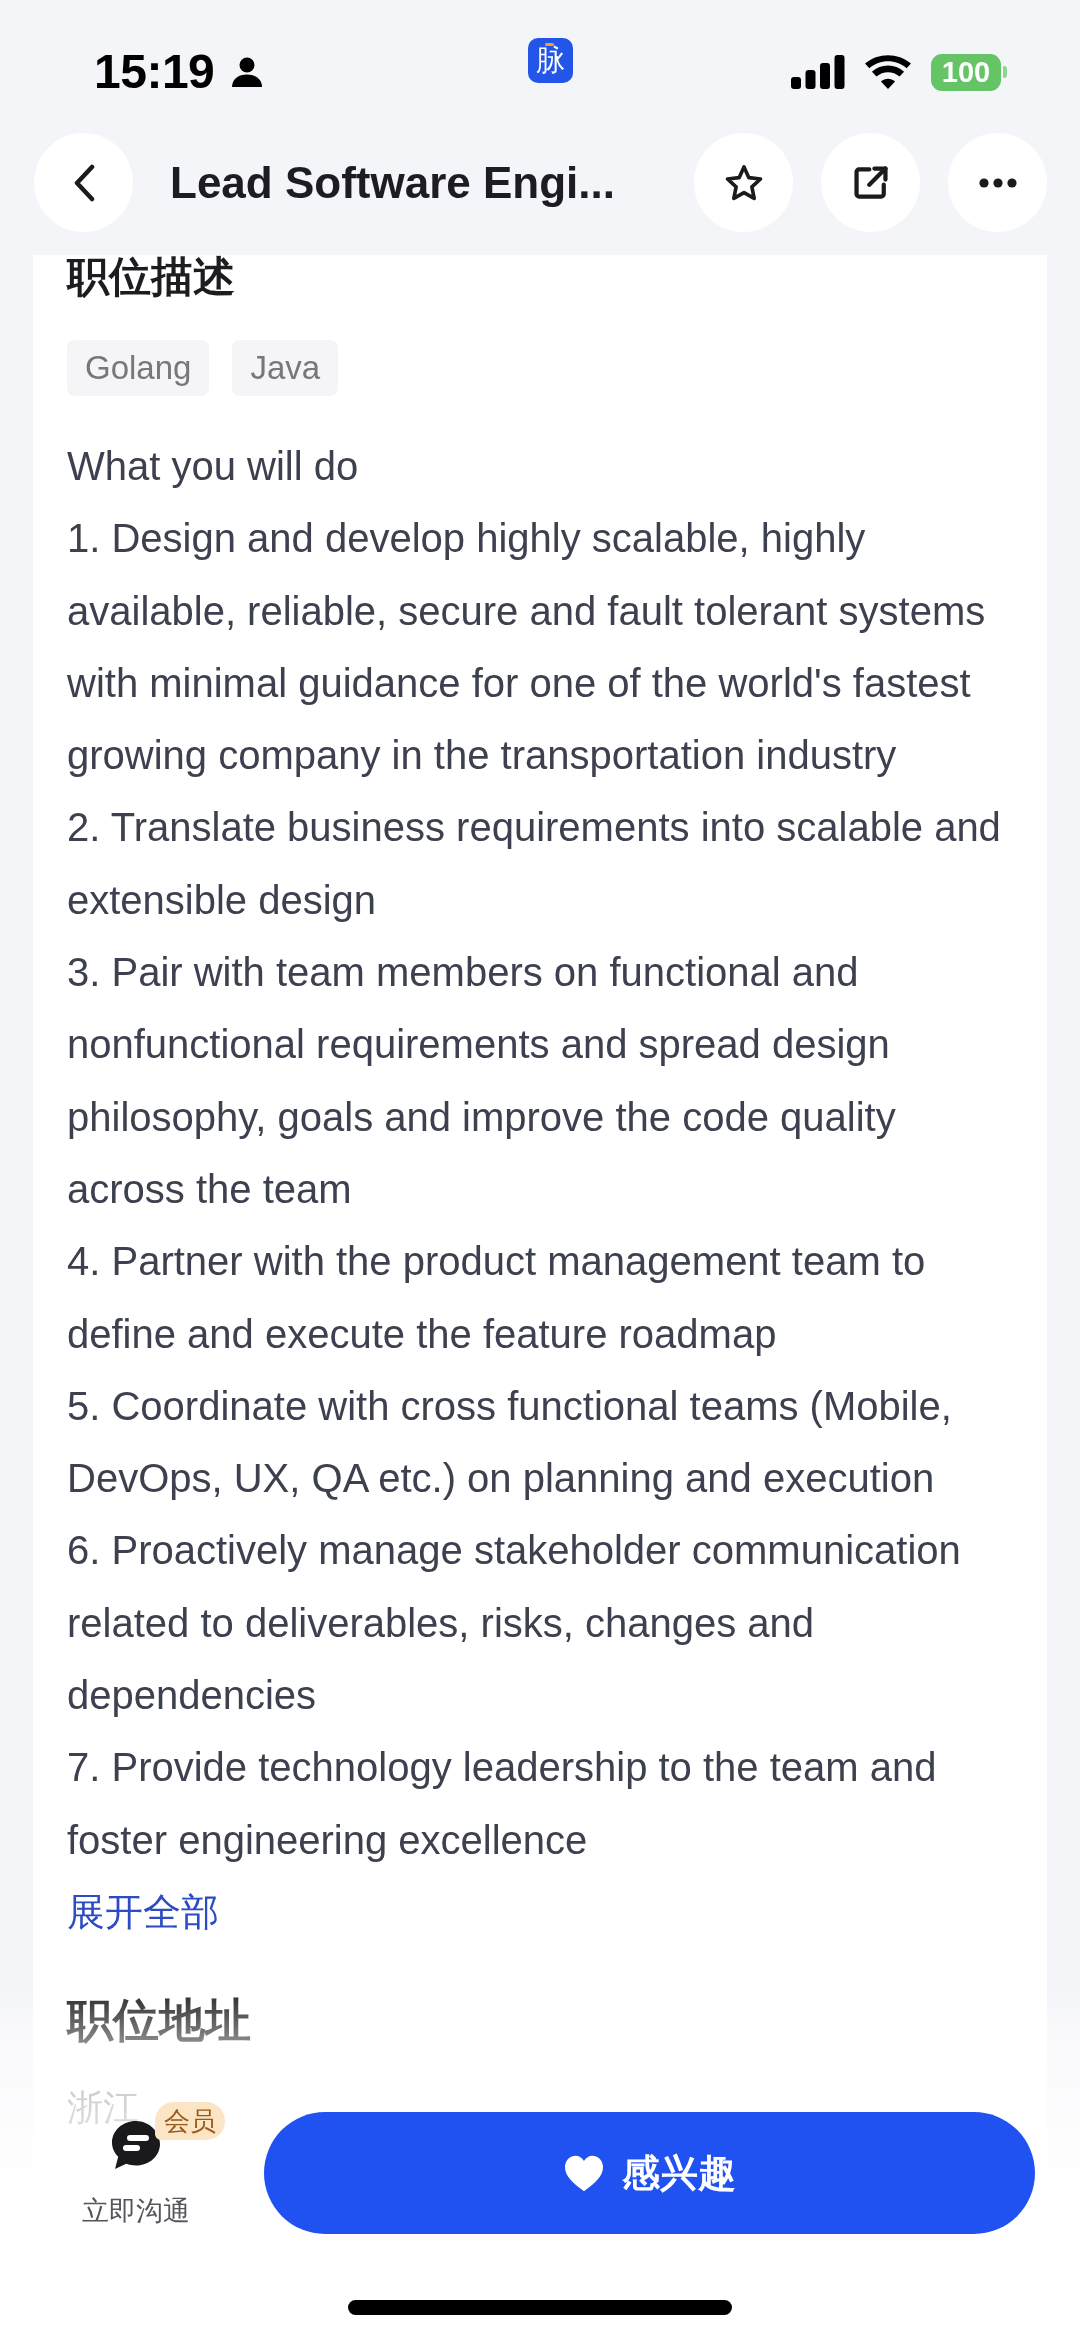  I want to click on star-icon, so click(743, 182).